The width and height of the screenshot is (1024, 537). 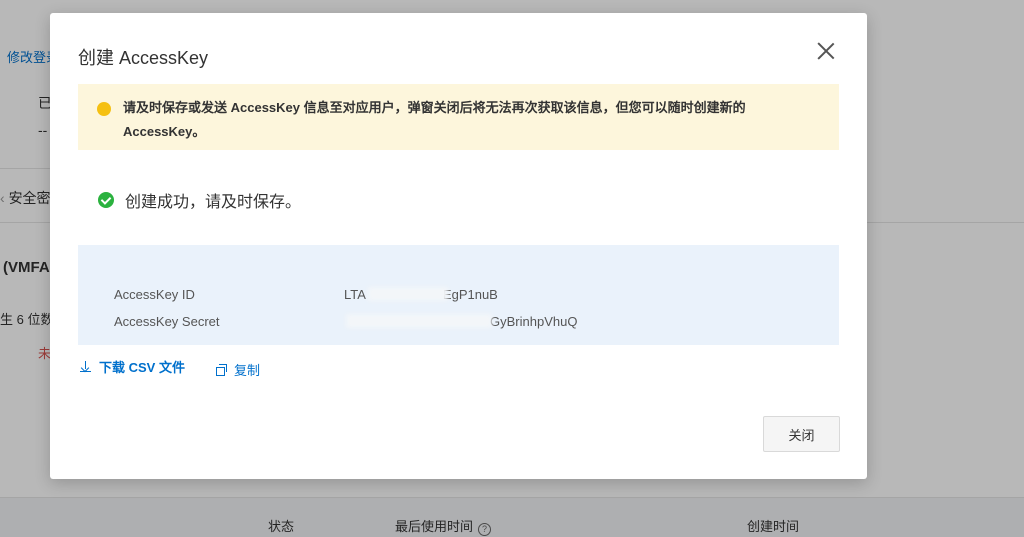 I want to click on copy-icon, so click(x=221, y=370).